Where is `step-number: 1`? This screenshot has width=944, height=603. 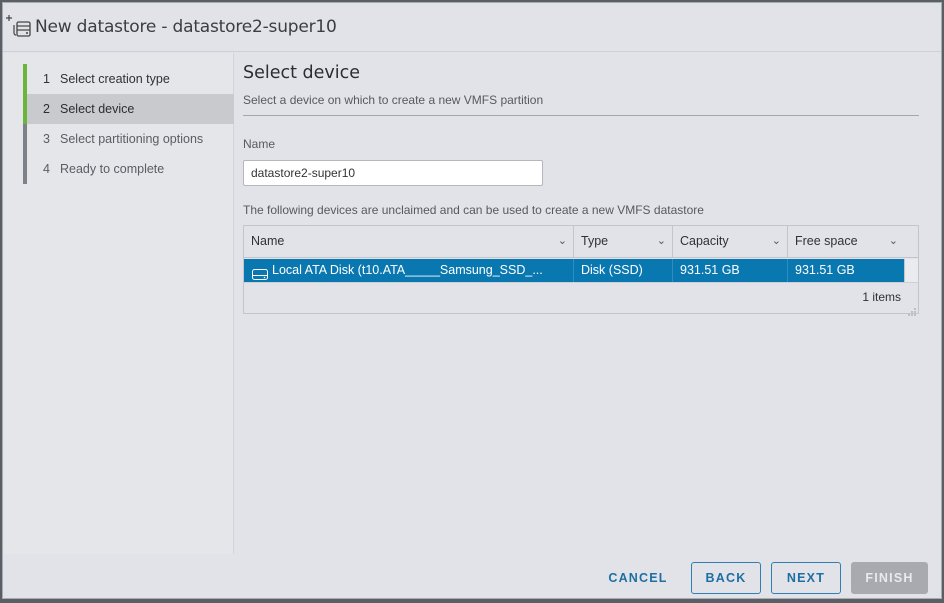 step-number: 1 is located at coordinates (46, 79).